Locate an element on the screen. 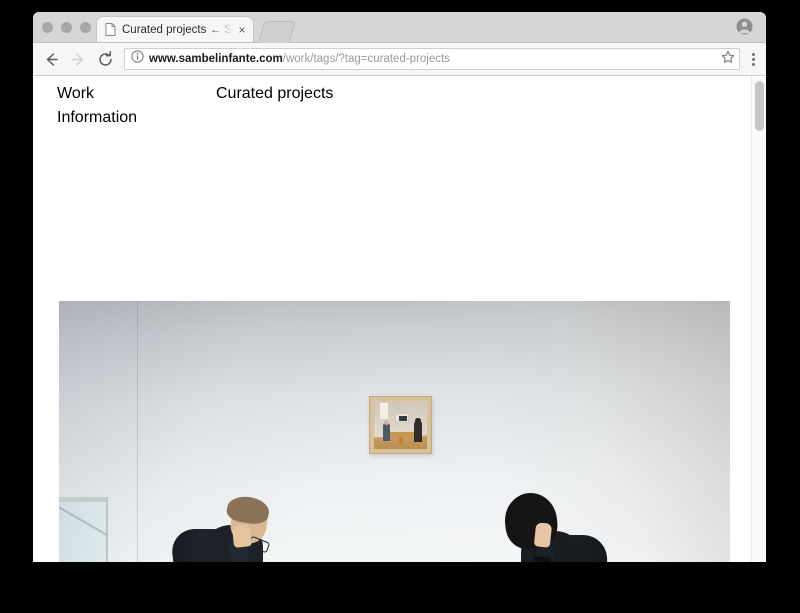  artwork-person-left is located at coordinates (386, 432).